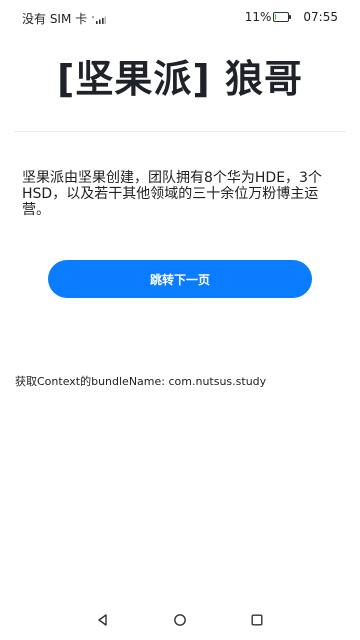  I want to click on home-circle-icon, so click(180, 620).